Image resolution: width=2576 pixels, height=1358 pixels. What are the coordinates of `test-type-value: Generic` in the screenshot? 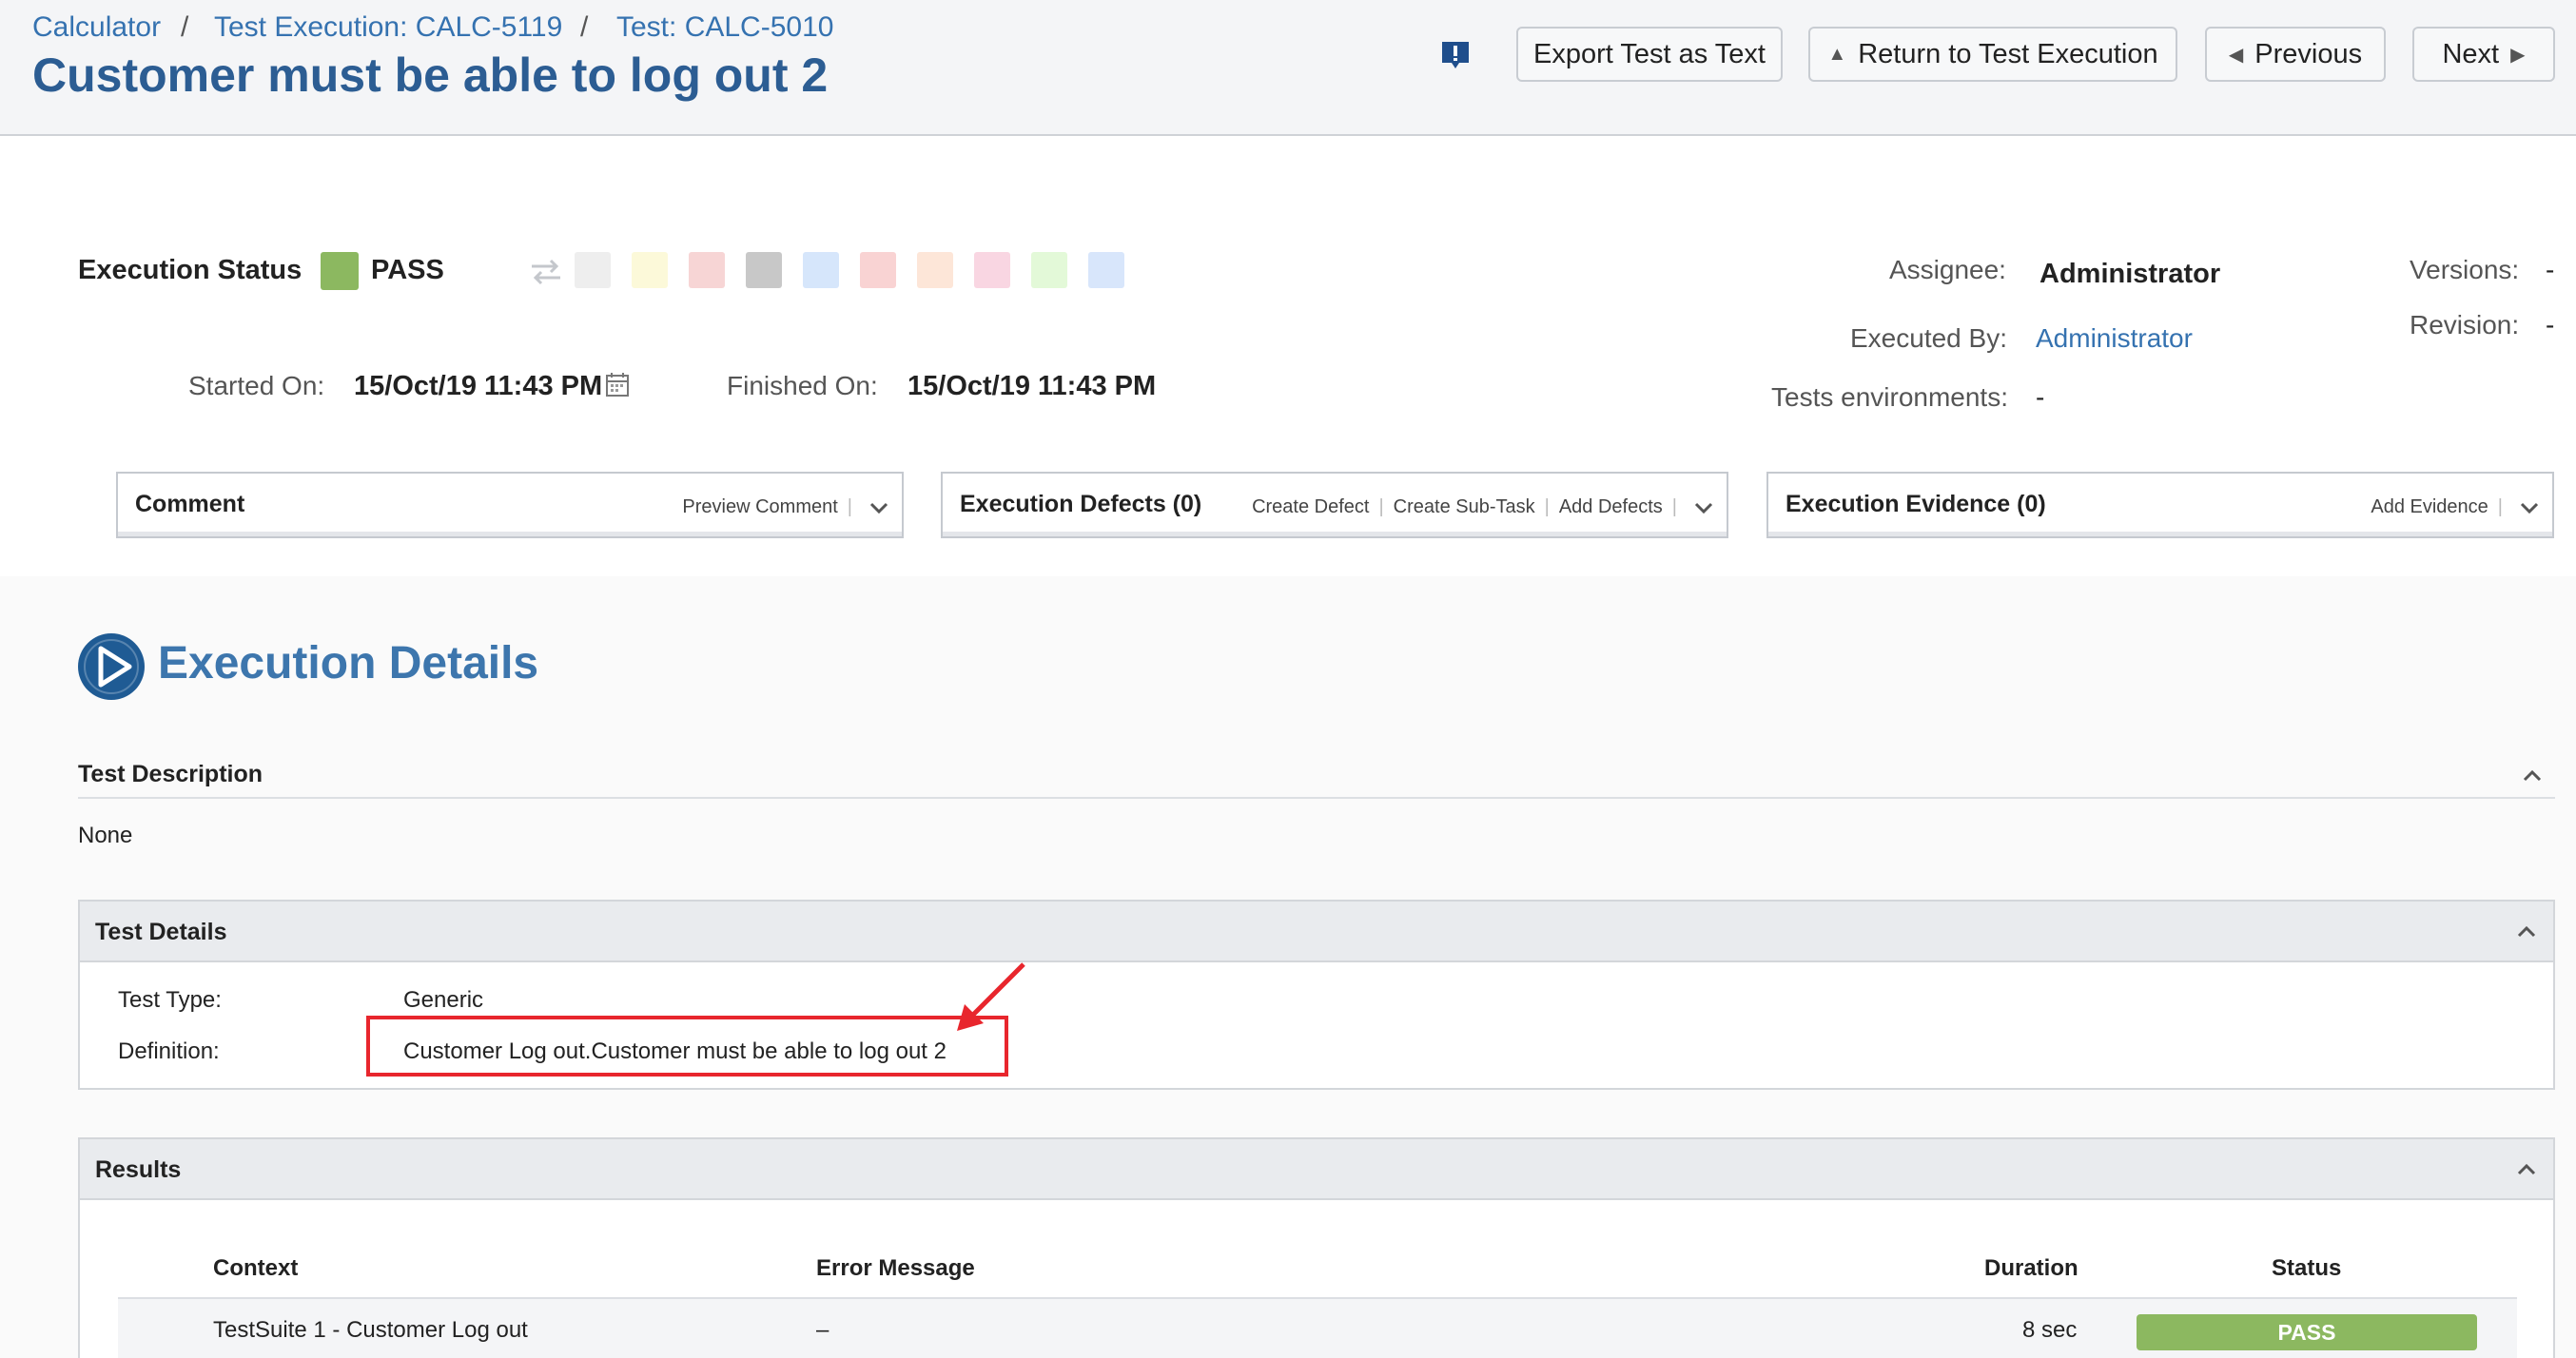 It's located at (444, 1000).